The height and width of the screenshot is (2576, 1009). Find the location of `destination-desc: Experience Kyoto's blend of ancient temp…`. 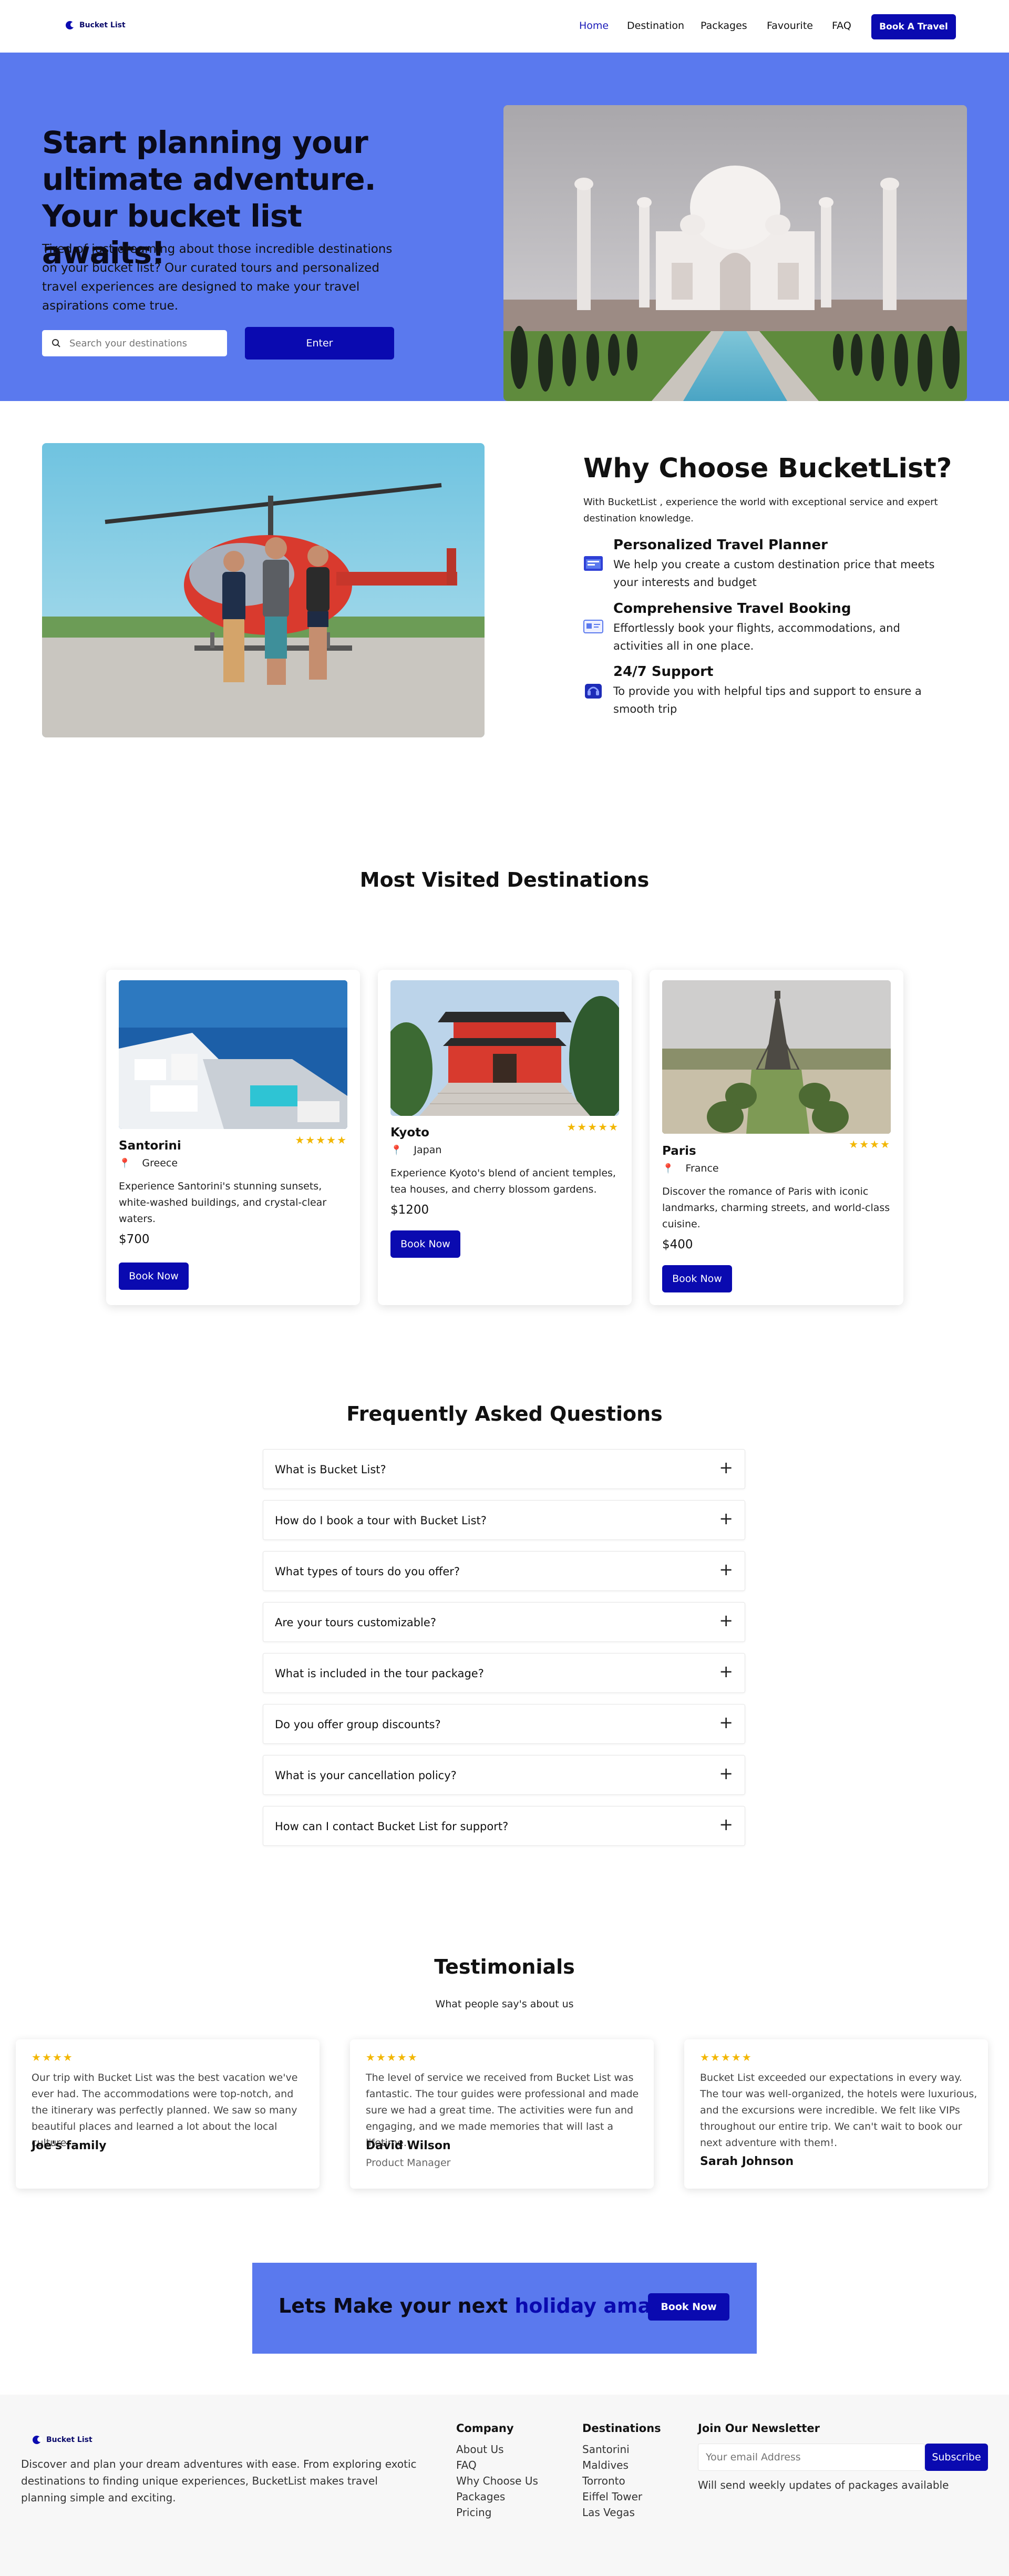

destination-desc: Experience Kyoto's blend of ancient temp… is located at coordinates (503, 1181).